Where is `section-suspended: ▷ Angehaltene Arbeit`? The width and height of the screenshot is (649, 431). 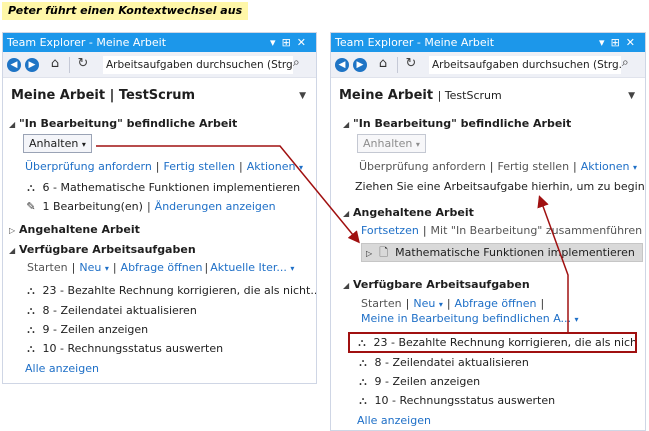
section-suspended: ▷ Angehaltene Arbeit is located at coordinates (74, 229).